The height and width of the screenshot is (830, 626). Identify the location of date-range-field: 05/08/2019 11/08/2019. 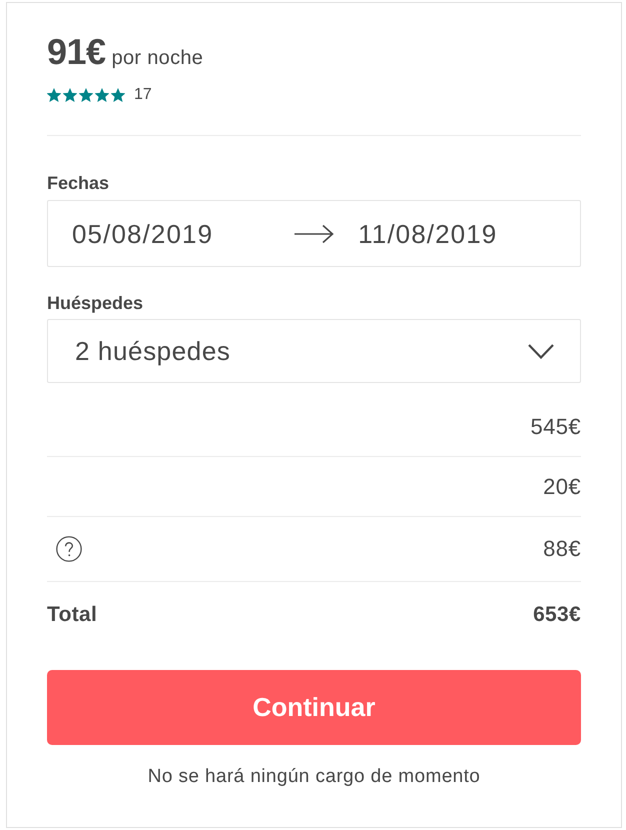
(314, 233).